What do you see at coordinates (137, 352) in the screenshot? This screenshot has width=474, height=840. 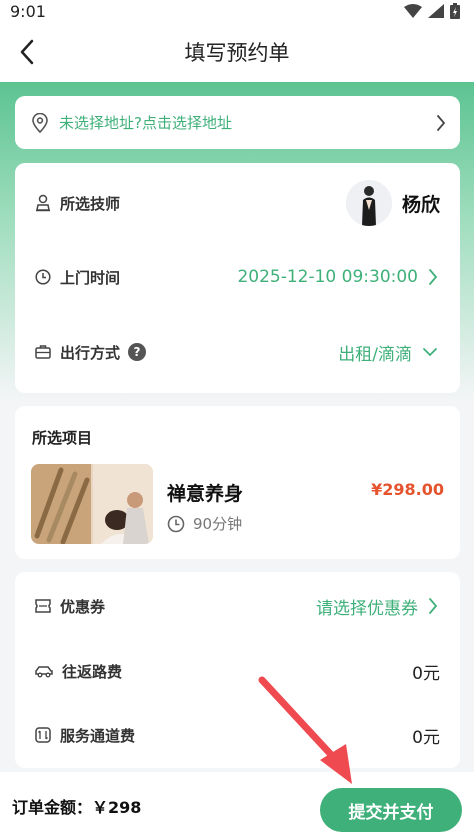 I see `help-icon: ?` at bounding box center [137, 352].